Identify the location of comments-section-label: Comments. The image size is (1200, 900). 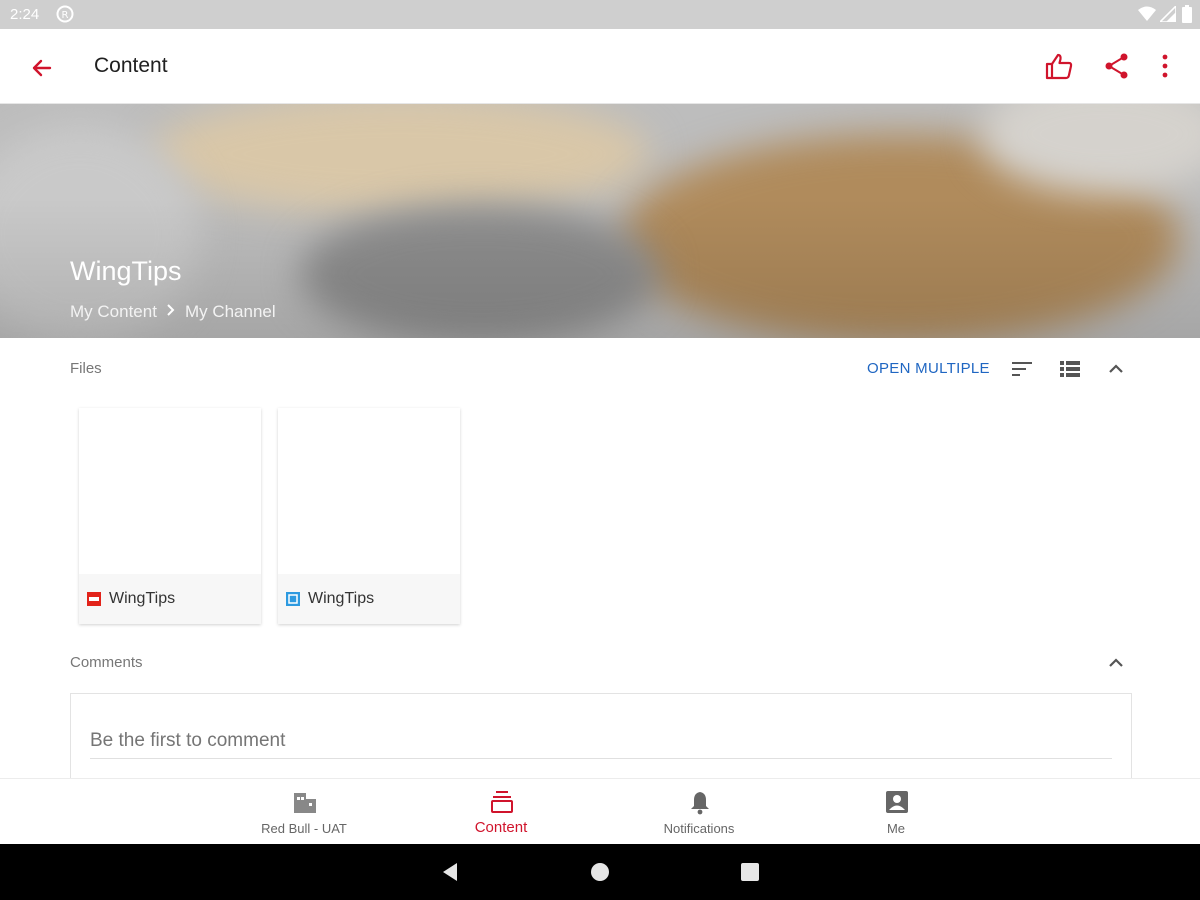
(106, 662).